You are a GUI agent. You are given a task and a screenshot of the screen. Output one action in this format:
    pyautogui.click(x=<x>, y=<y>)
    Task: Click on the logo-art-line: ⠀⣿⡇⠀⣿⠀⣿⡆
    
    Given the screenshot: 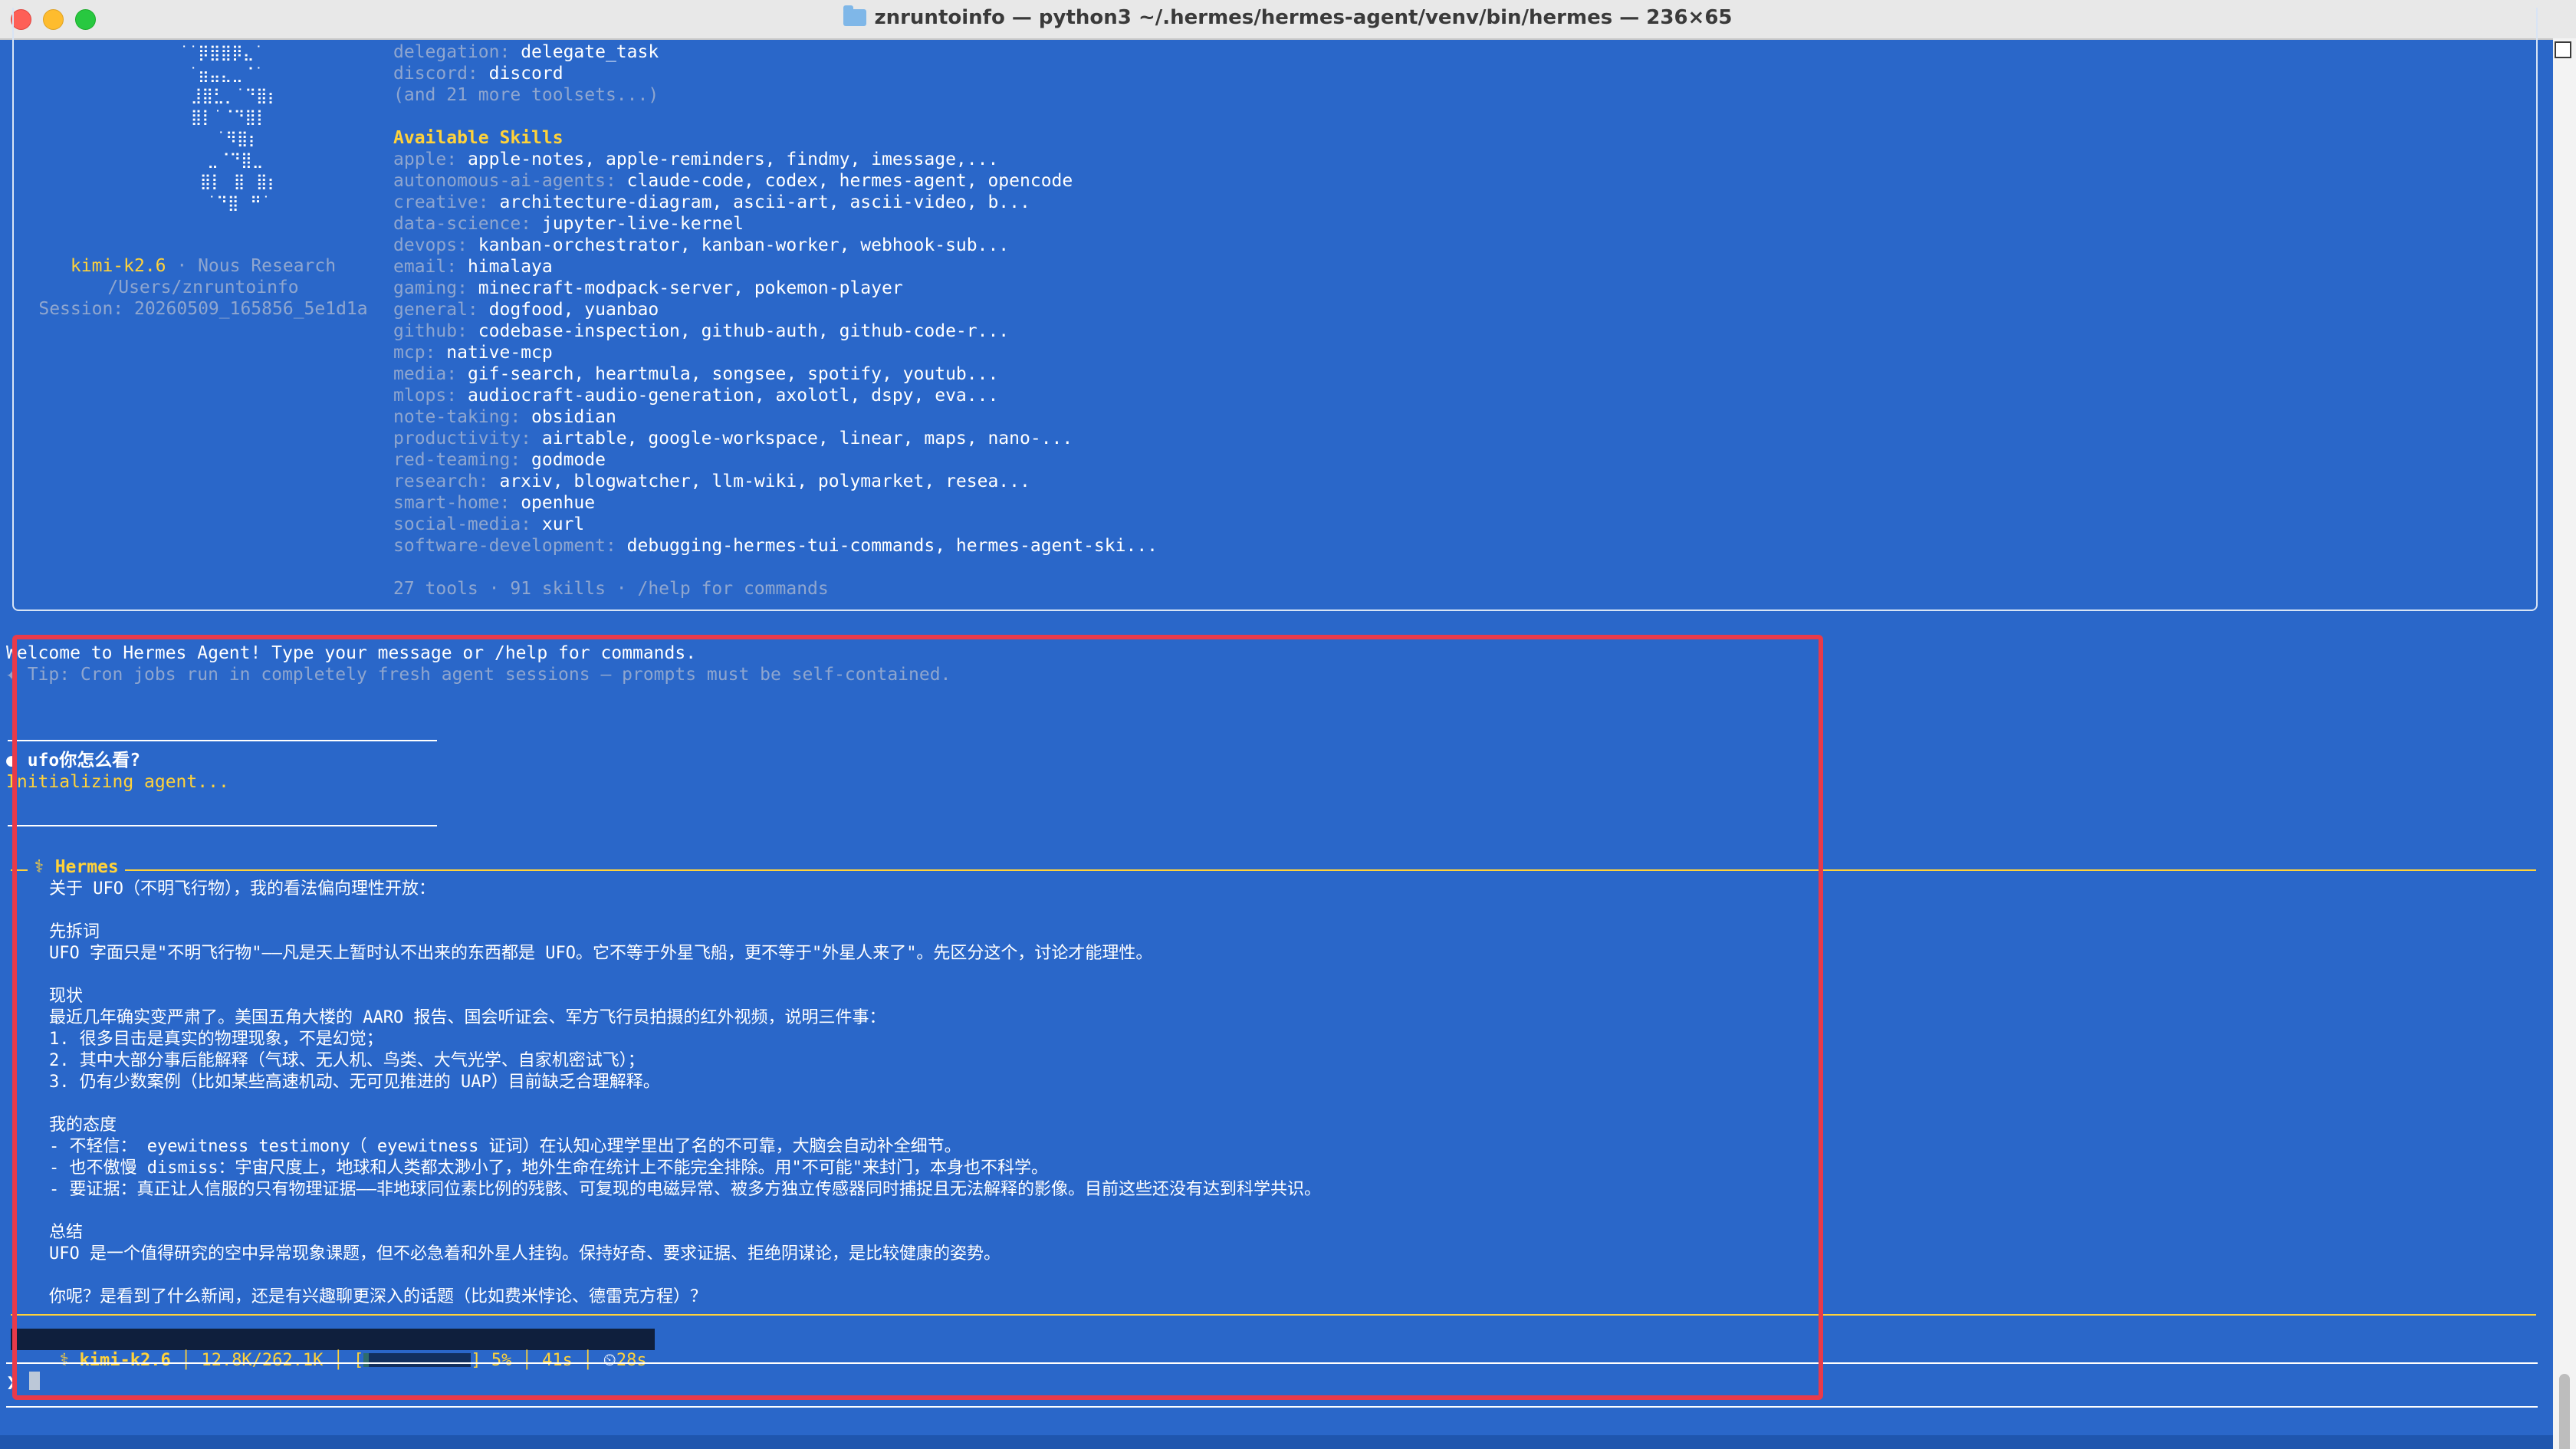 What is the action you would take?
    pyautogui.click(x=220, y=181)
    